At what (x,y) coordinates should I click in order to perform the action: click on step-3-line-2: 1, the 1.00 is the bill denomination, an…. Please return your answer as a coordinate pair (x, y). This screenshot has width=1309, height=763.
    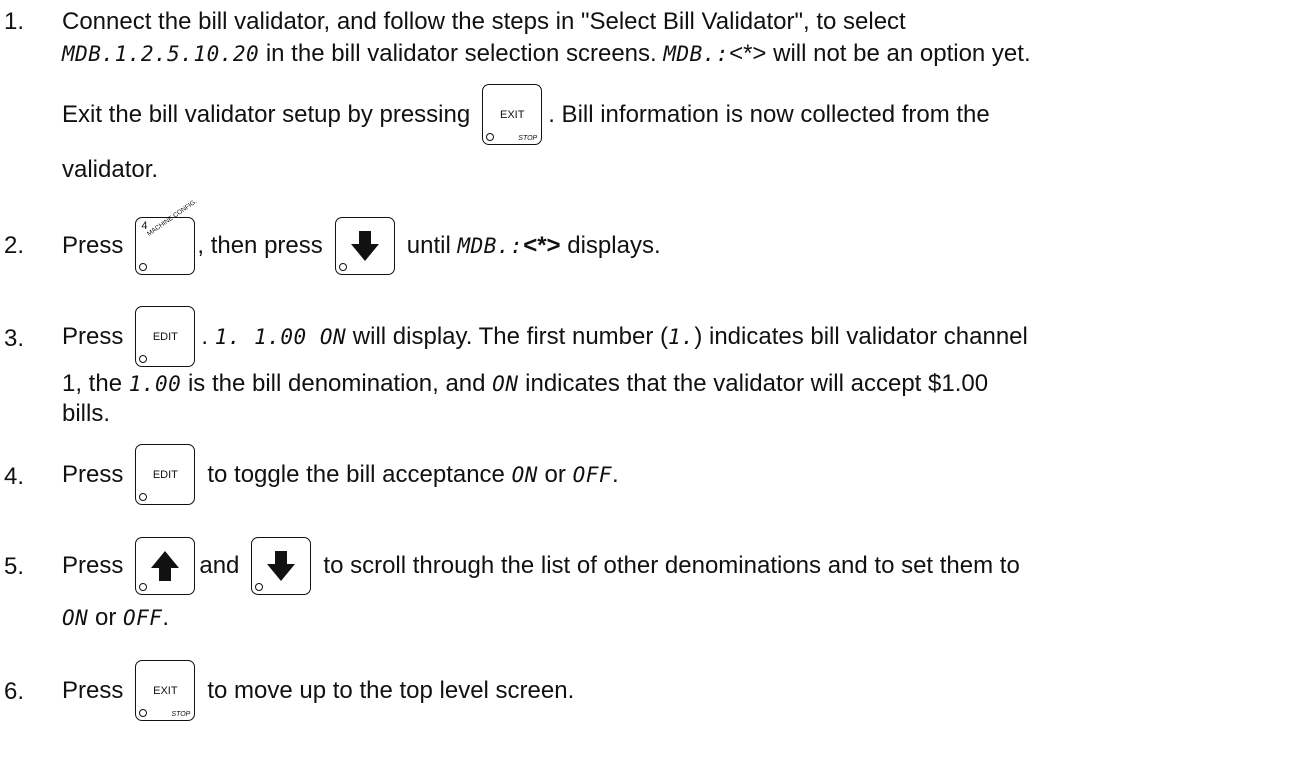
    Looking at the image, I should click on (525, 383).